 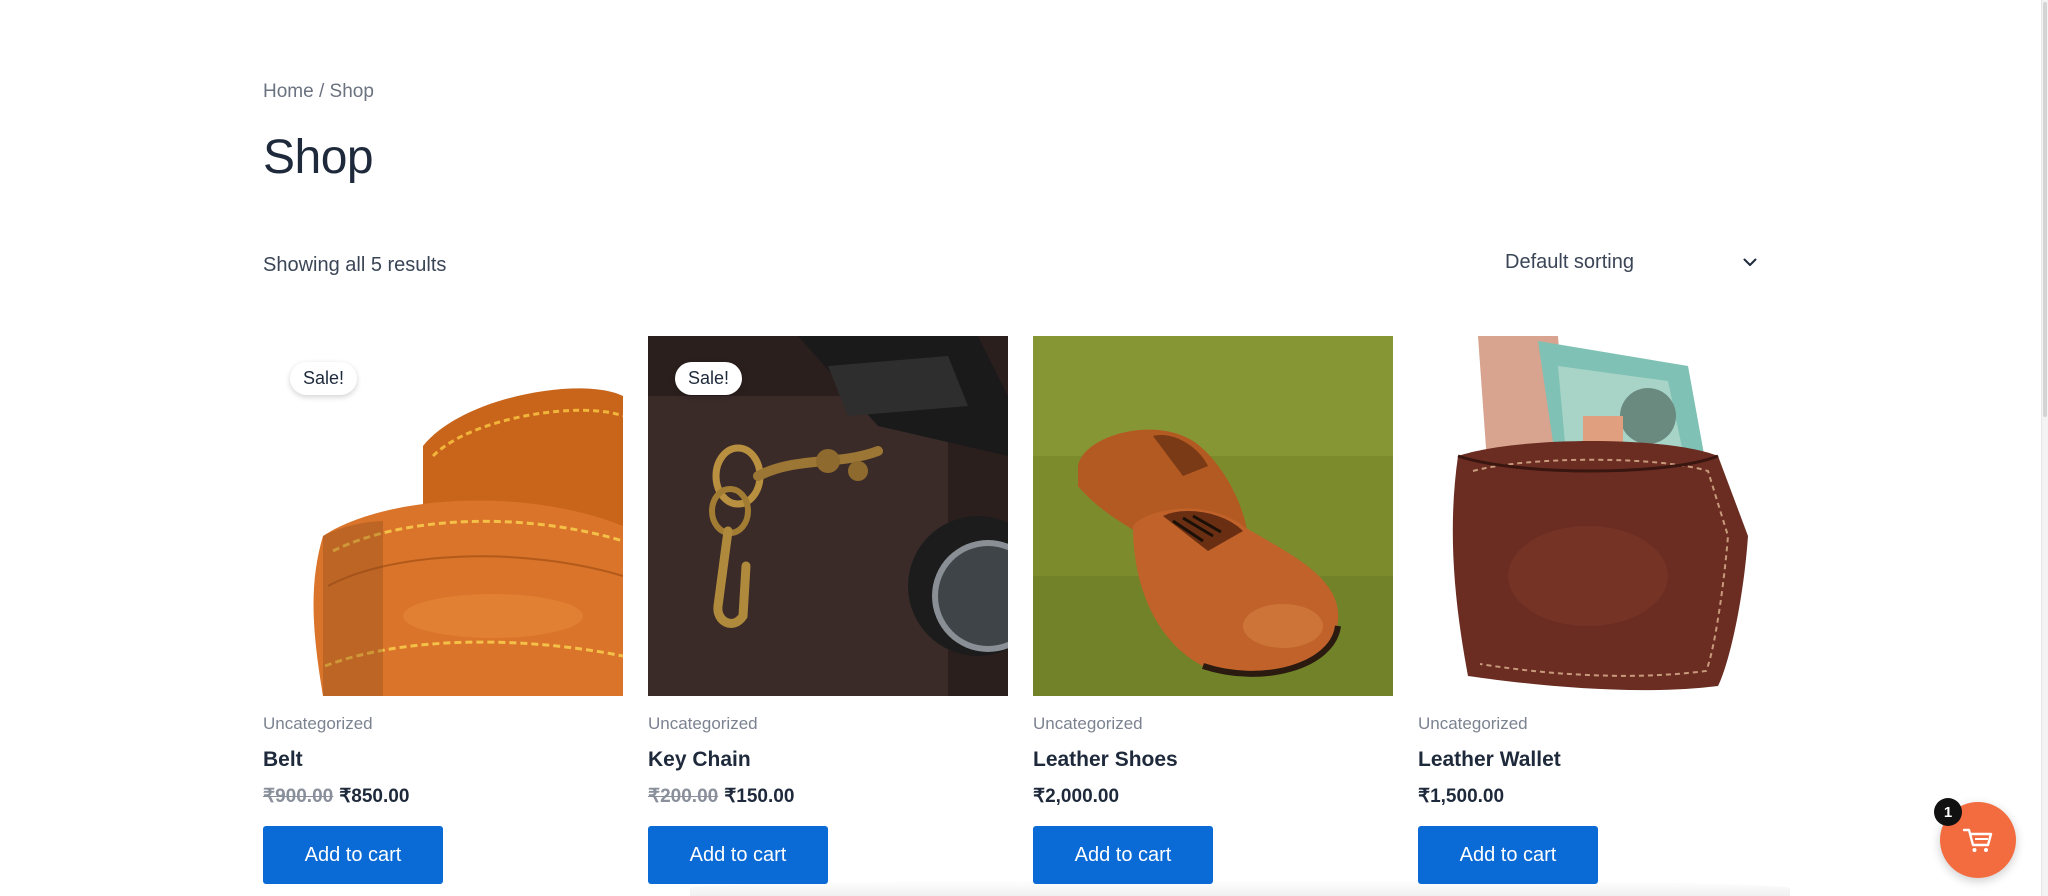 What do you see at coordinates (683, 796) in the screenshot?
I see `regular-price: ₹200.00` at bounding box center [683, 796].